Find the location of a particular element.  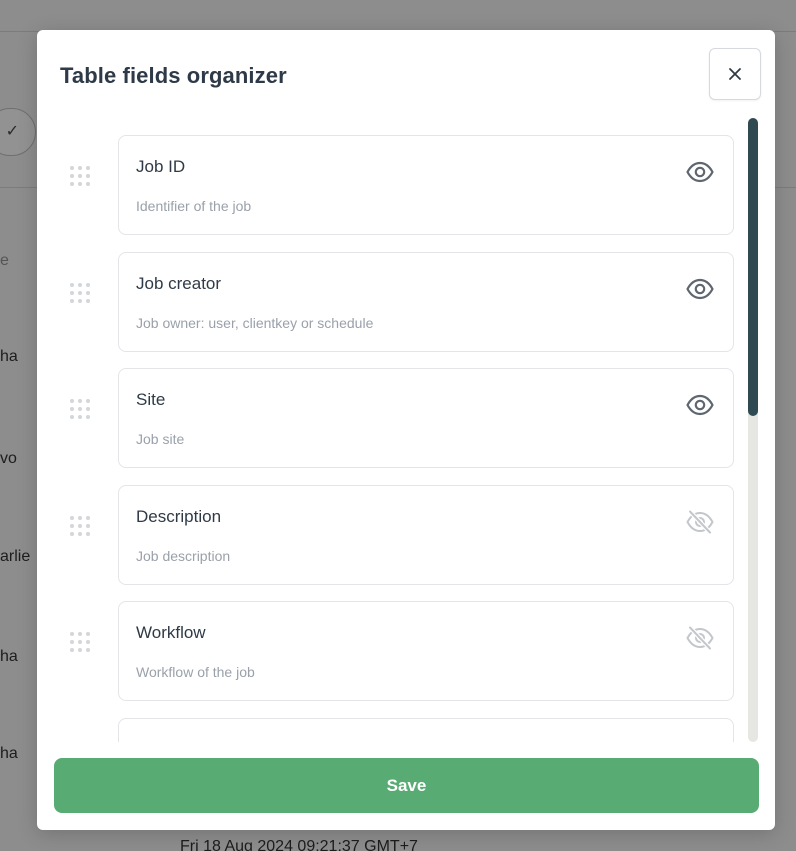

close-icon is located at coordinates (735, 74).